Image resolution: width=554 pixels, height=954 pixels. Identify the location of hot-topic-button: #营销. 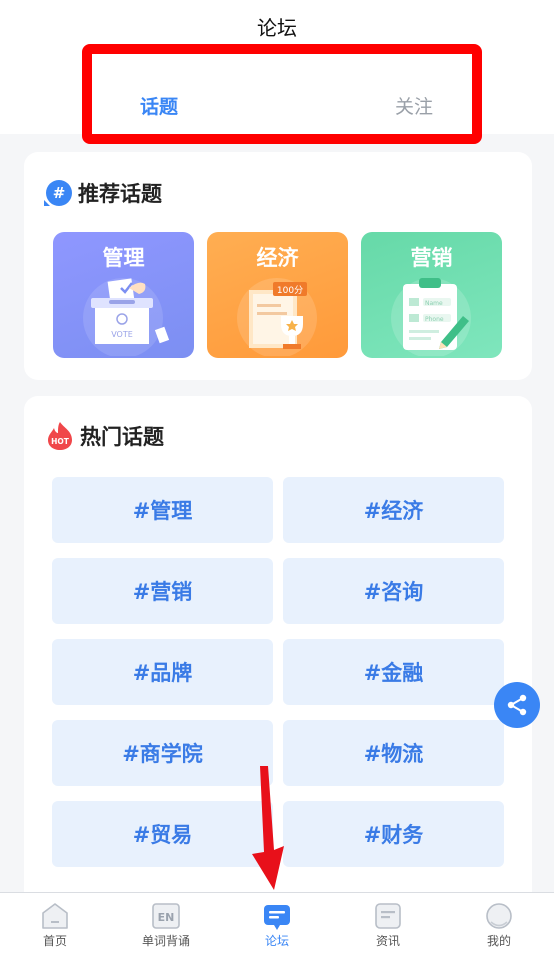
(162, 591).